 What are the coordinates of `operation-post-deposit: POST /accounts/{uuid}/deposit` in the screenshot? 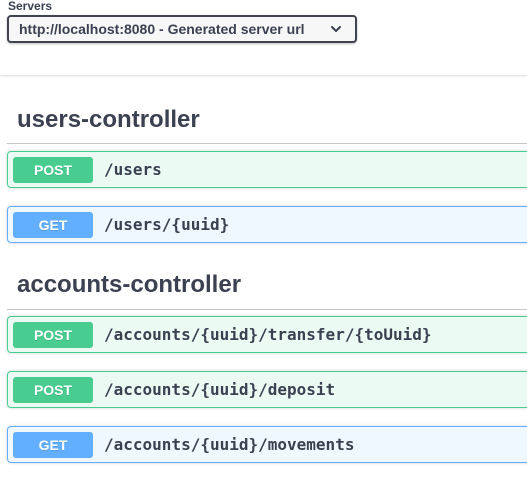 It's located at (267, 389).